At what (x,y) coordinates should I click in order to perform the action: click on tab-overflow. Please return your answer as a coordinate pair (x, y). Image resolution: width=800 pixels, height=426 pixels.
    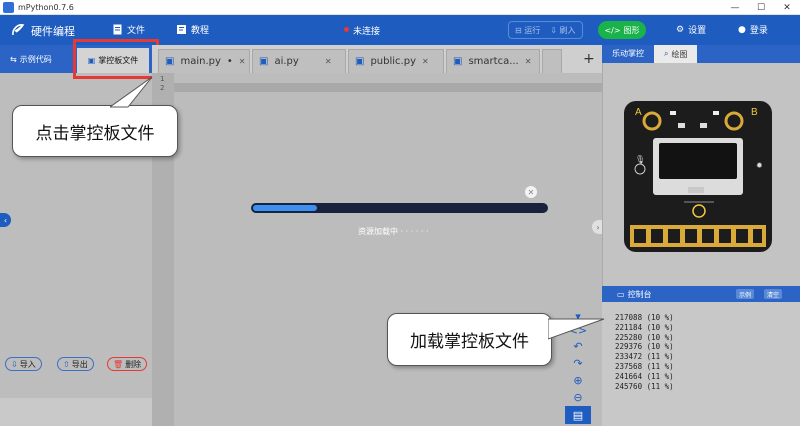
    Looking at the image, I should click on (552, 61).